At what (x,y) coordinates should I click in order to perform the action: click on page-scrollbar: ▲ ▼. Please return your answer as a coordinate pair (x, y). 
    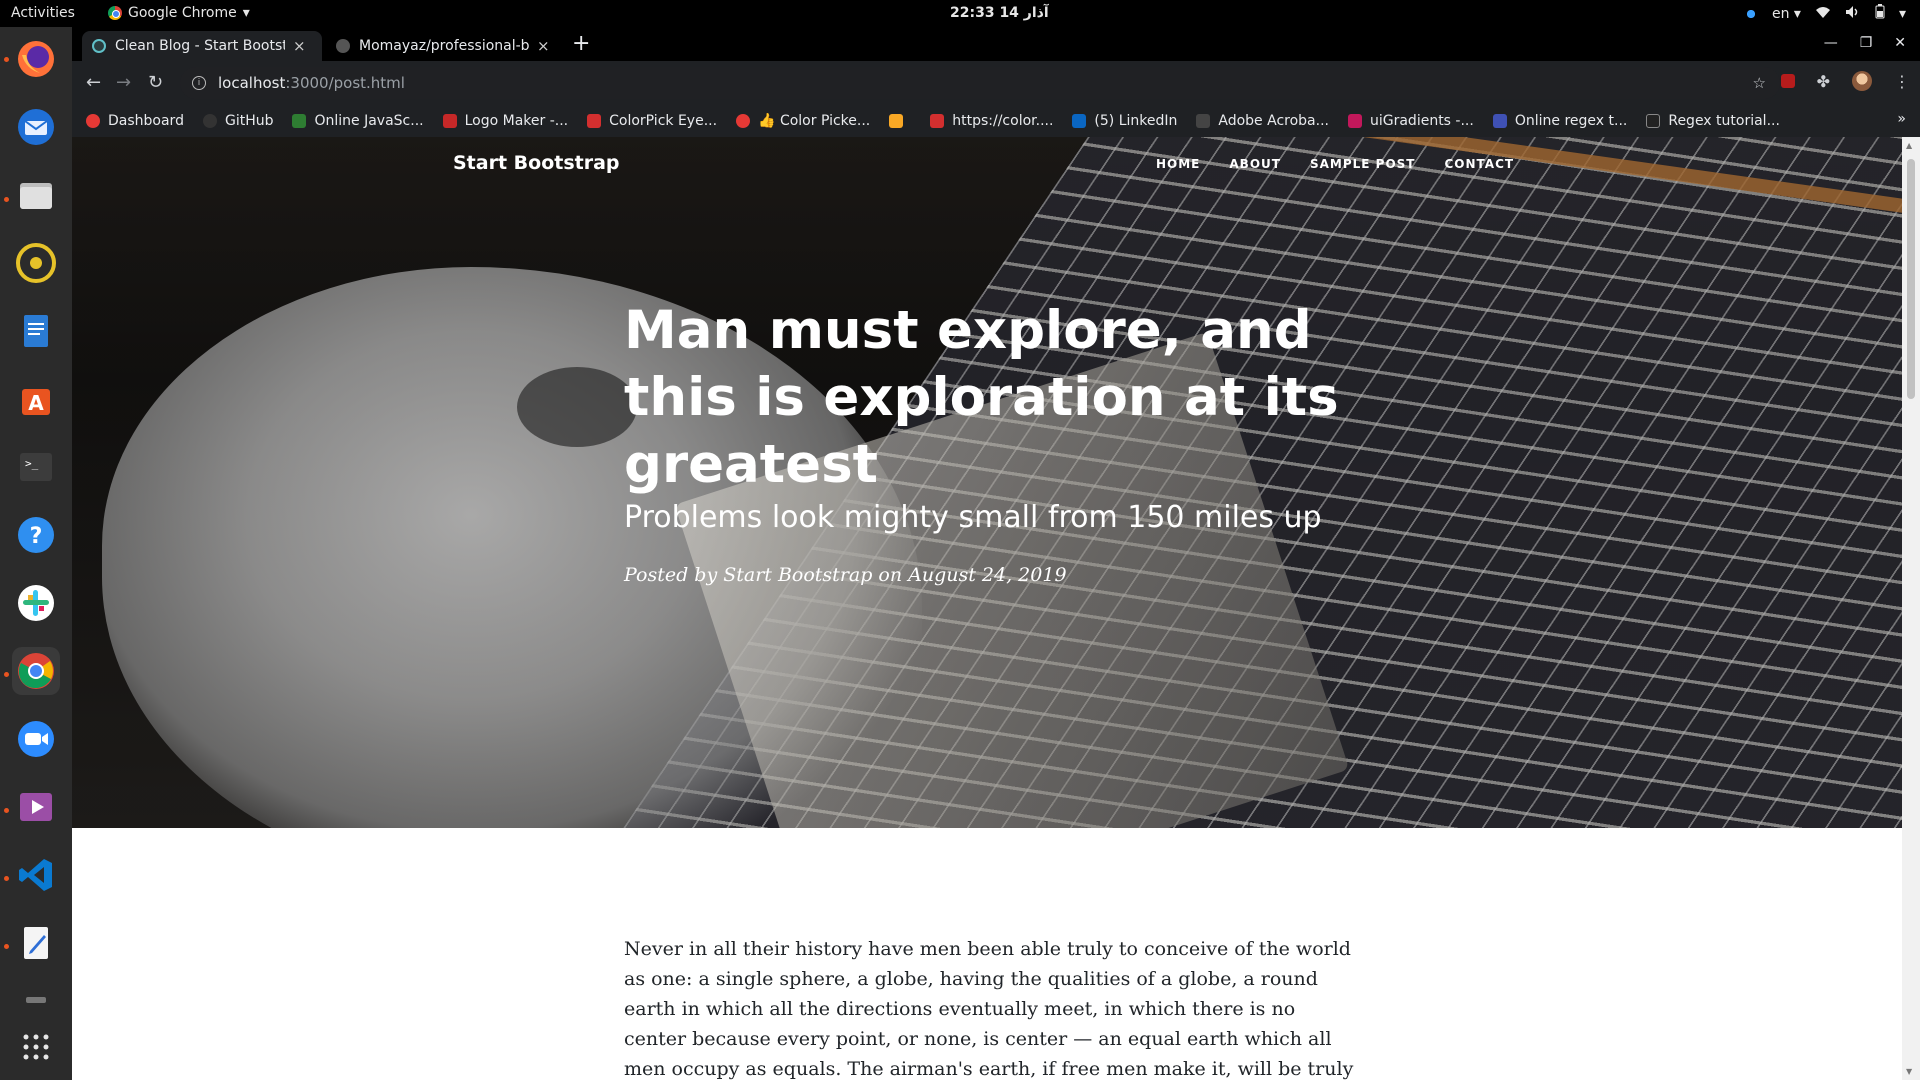
    Looking at the image, I should click on (1911, 608).